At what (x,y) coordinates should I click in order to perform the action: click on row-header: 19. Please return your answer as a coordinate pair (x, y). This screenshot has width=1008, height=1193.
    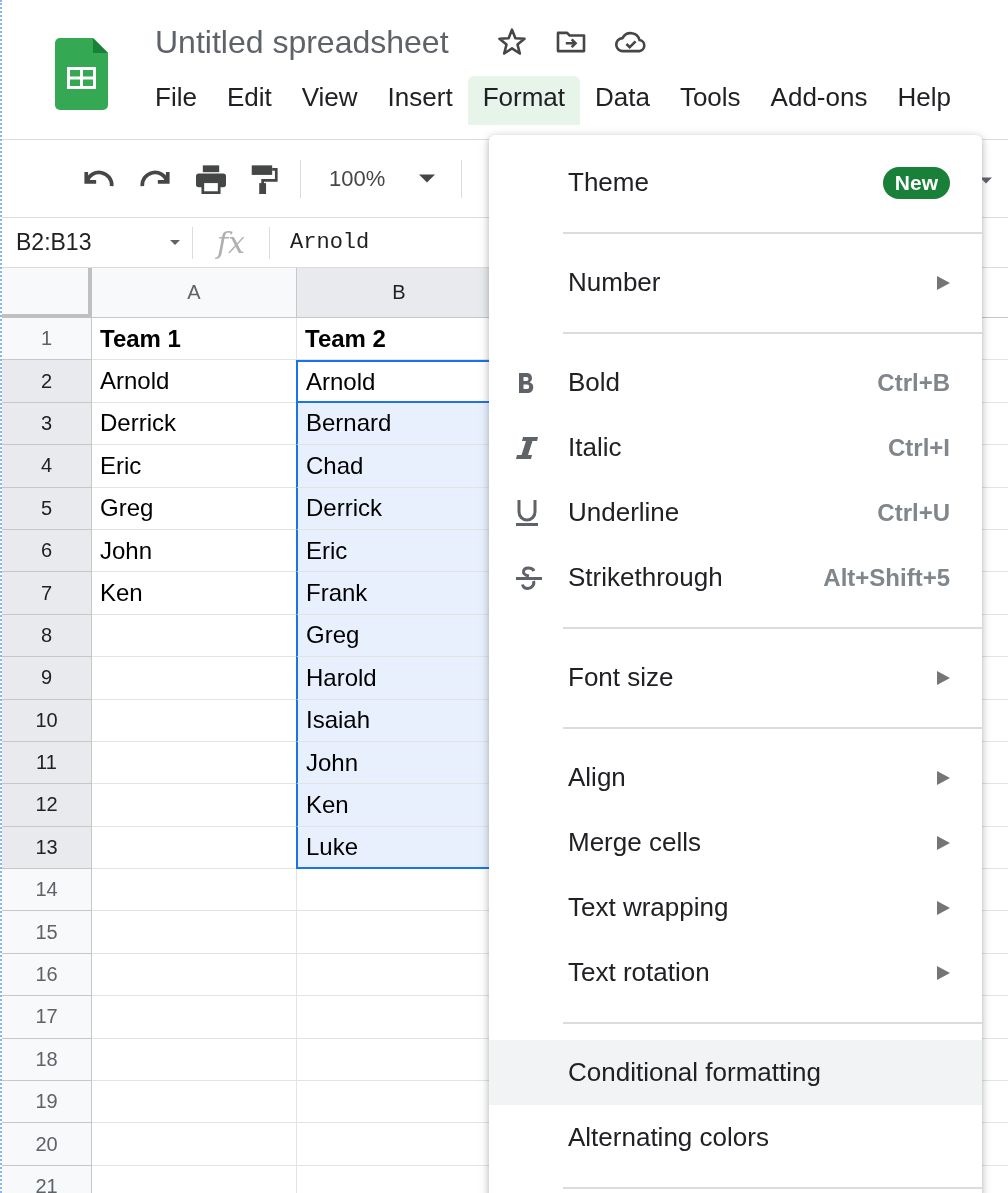
    Looking at the image, I should click on (47, 1102).